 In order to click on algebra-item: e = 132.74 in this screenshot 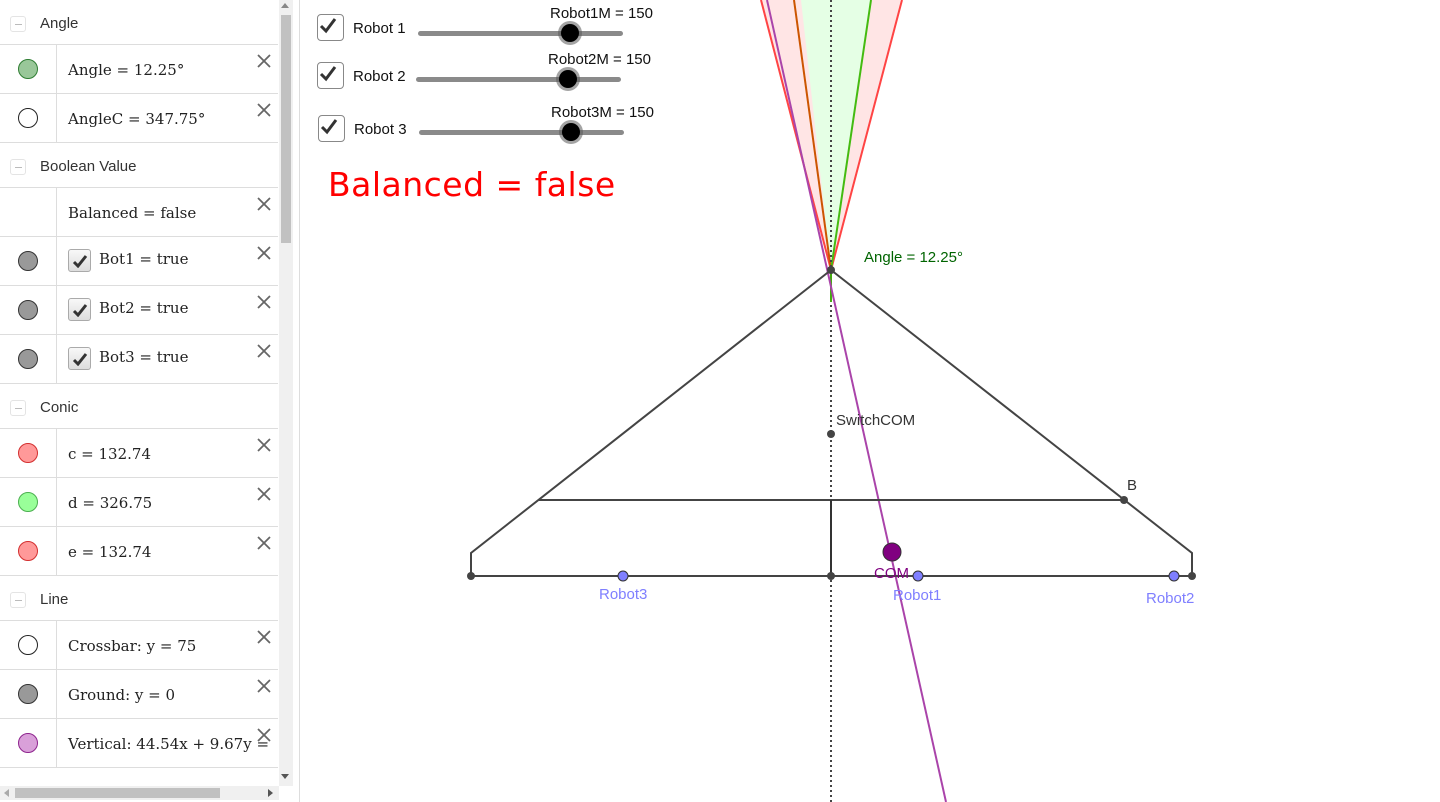, I will do `click(139, 551)`.